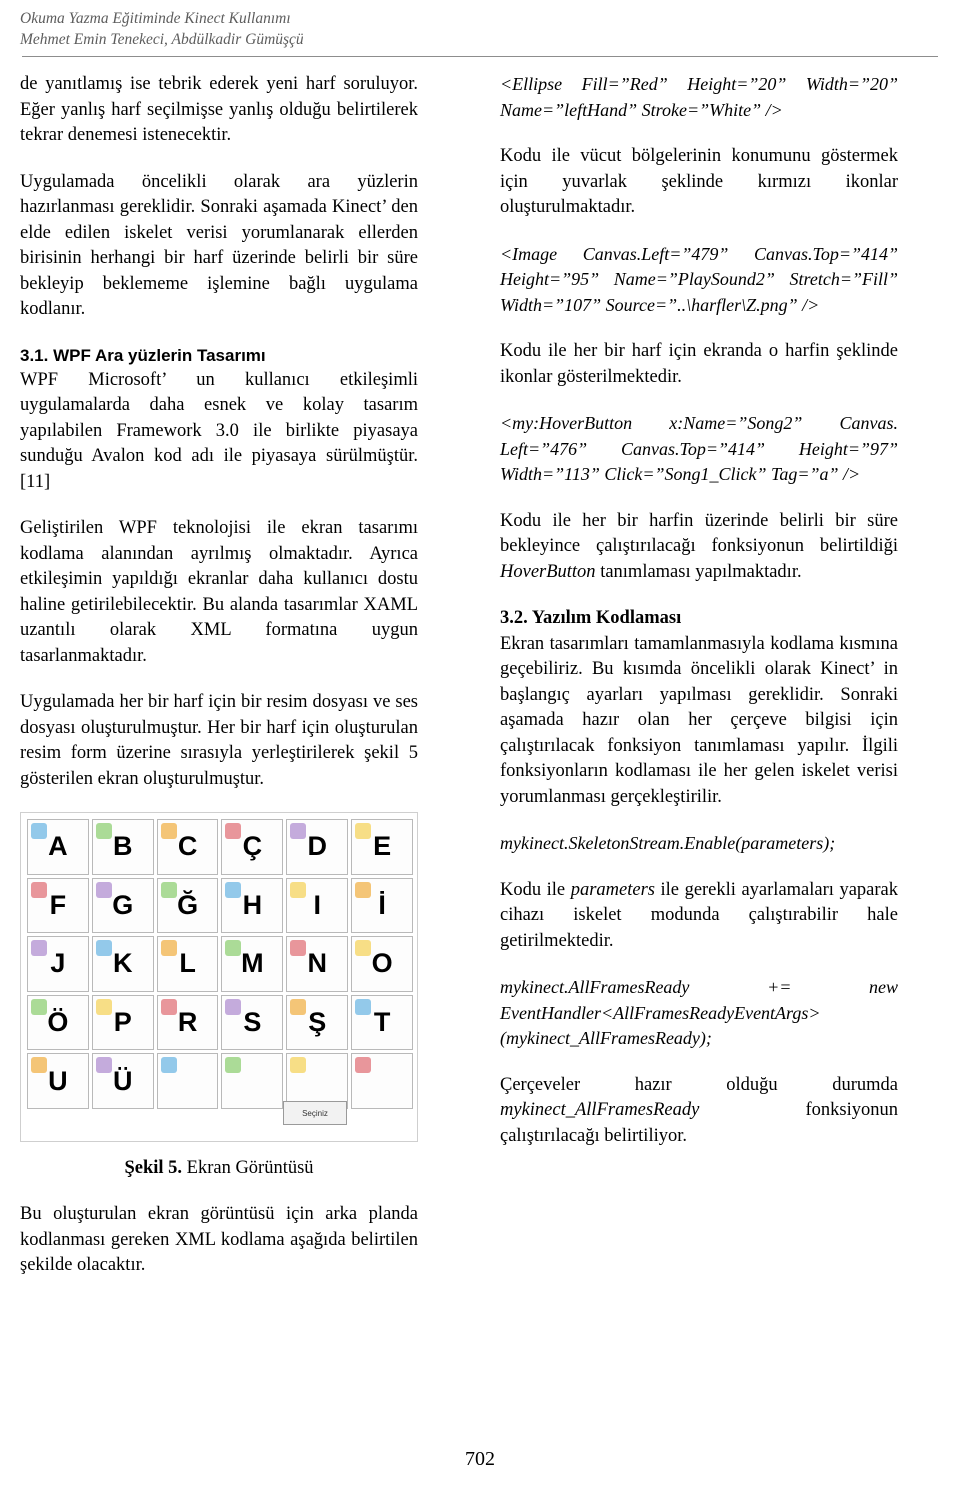 The width and height of the screenshot is (960, 1511). What do you see at coordinates (612, 889) in the screenshot?
I see `paragraph-right-5-emphasis: parameters` at bounding box center [612, 889].